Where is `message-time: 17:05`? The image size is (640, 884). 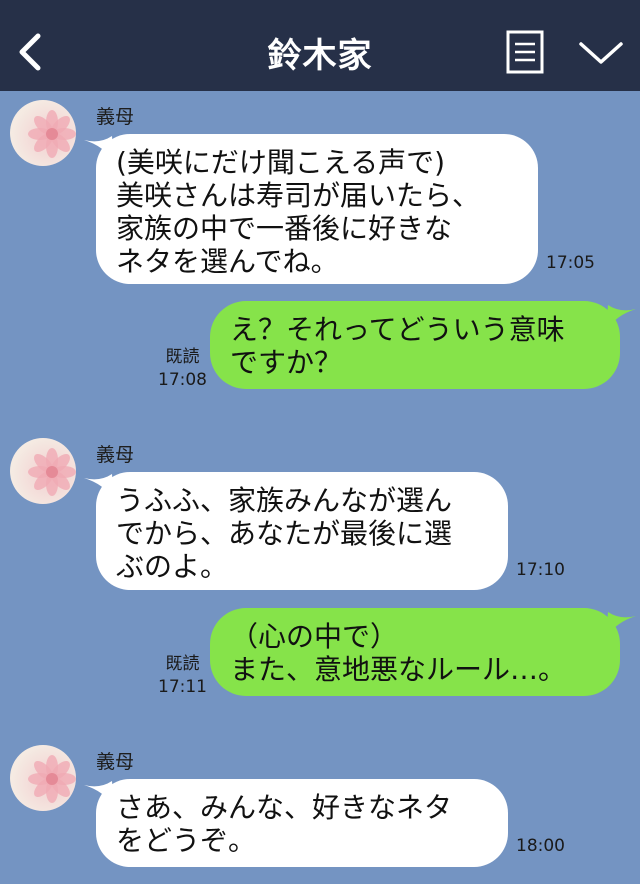
message-time: 17:05 is located at coordinates (570, 263).